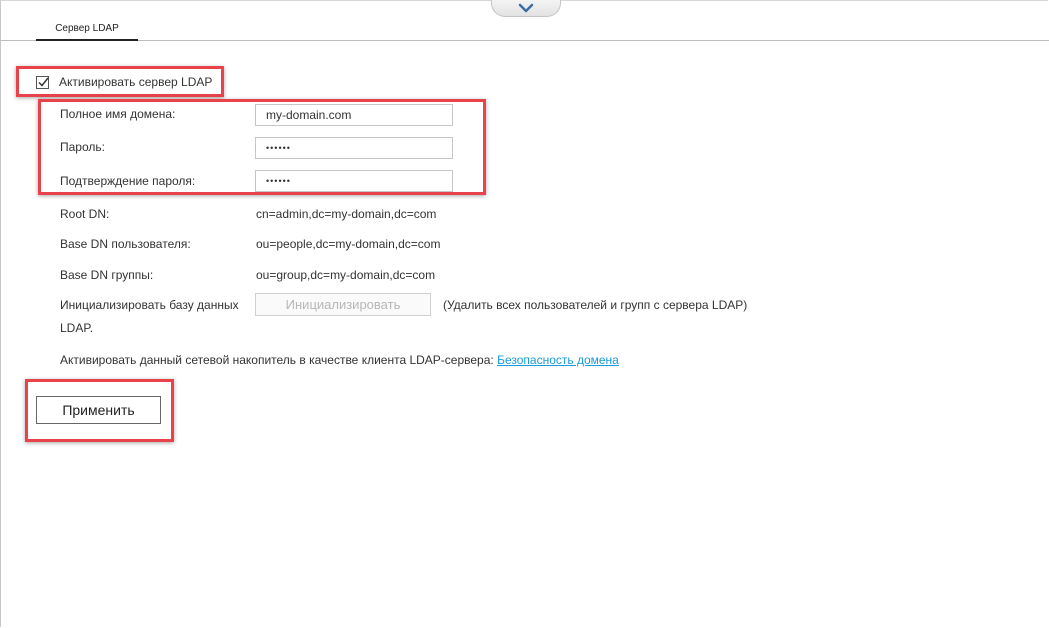 This screenshot has height=628, width=1049. I want to click on confirm-password-label: Подтверждение пароля:, so click(128, 181).